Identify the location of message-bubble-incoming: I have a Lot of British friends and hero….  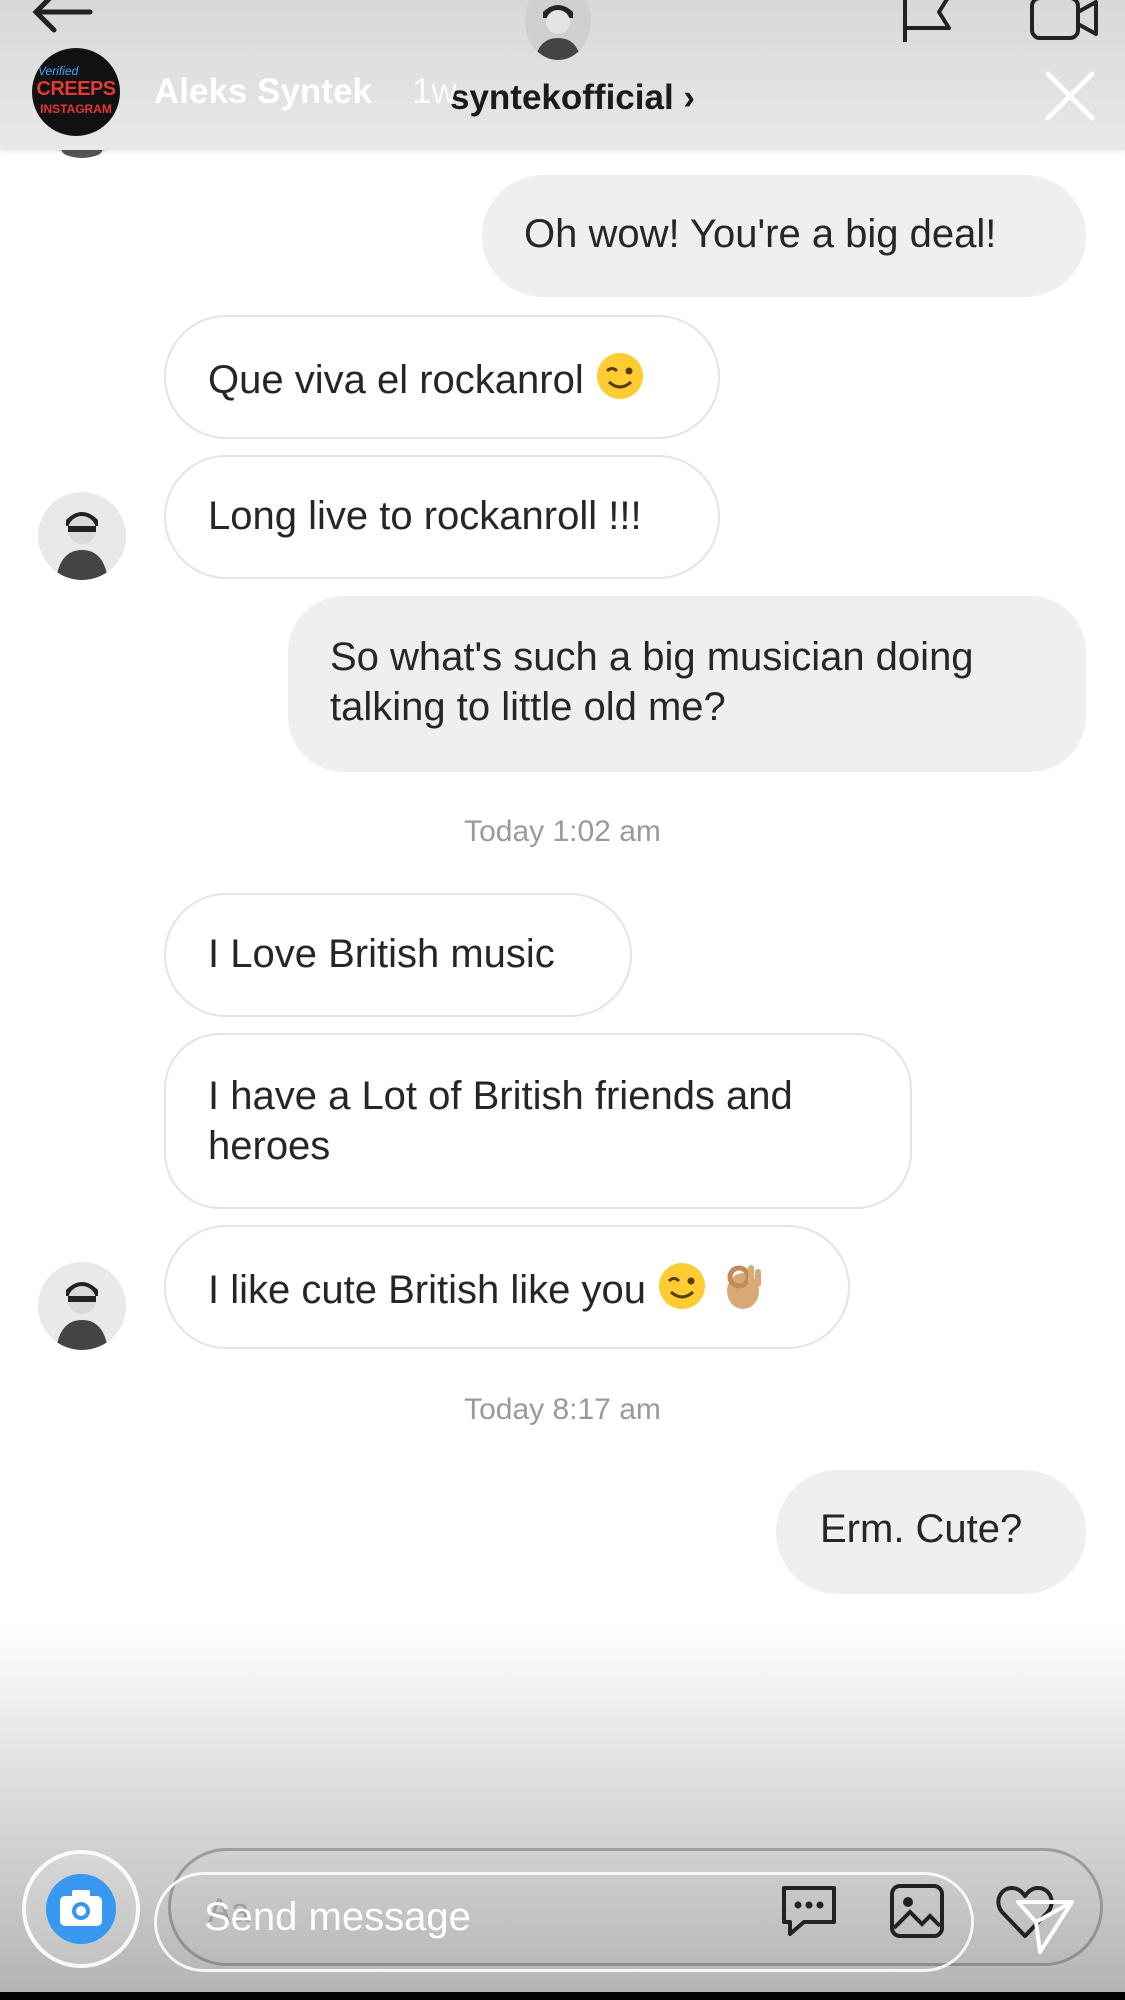
(538, 1121).